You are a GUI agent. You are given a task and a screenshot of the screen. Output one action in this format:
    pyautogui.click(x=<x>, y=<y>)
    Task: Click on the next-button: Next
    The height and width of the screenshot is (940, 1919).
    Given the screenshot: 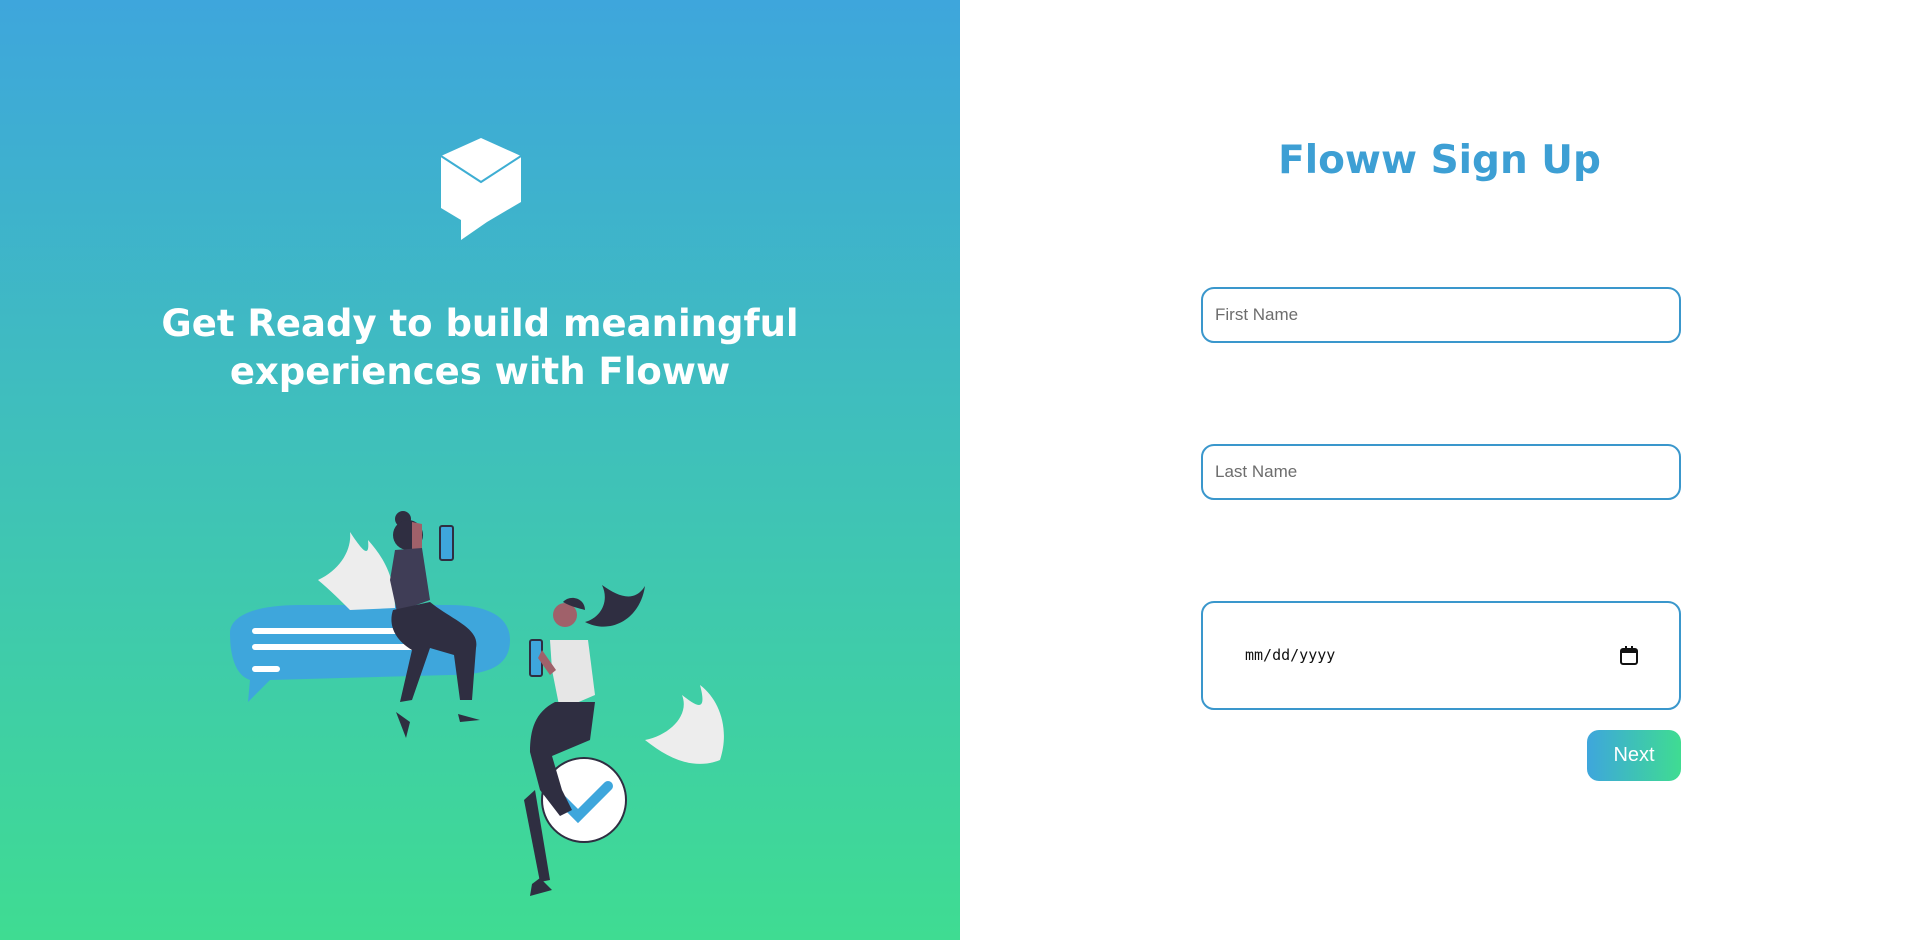 What is the action you would take?
    pyautogui.click(x=1634, y=755)
    